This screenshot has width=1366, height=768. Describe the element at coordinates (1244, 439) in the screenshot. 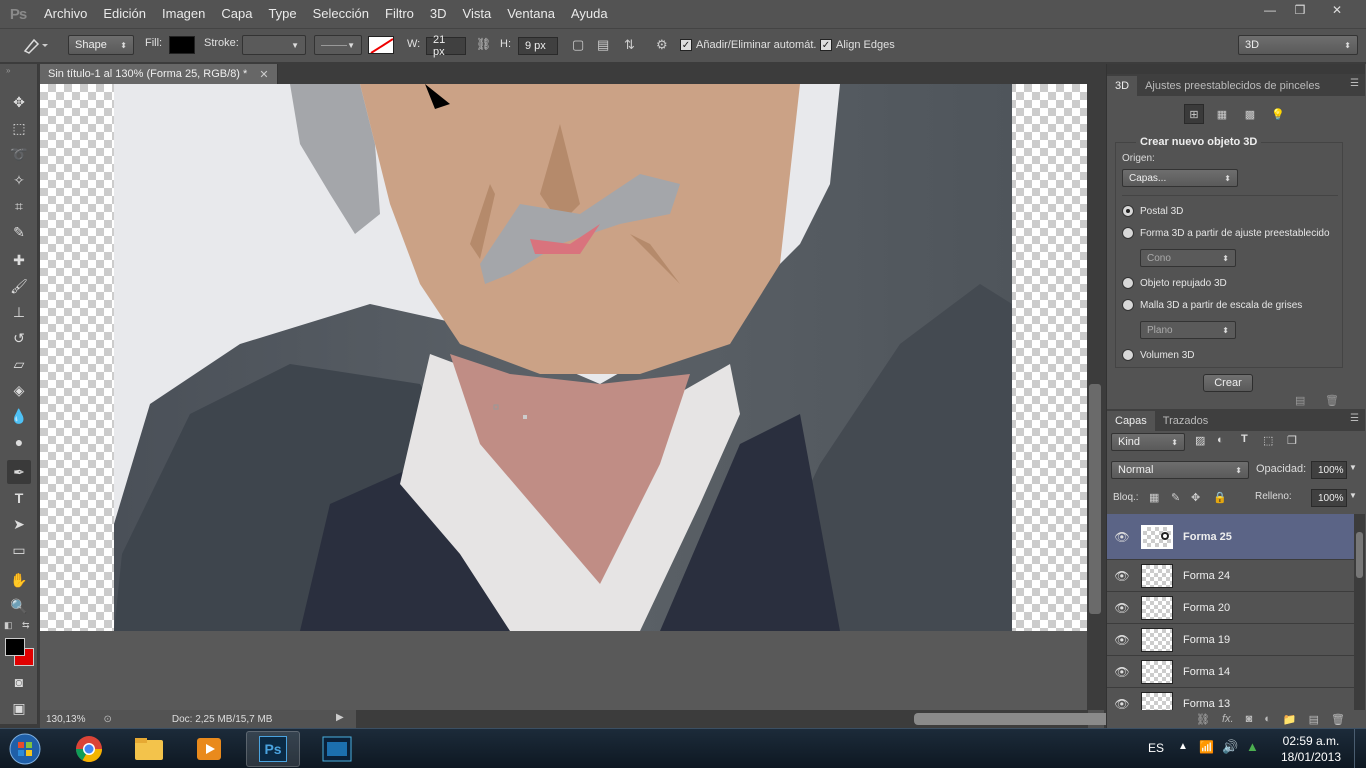

I see `type-filter-icon: T` at that location.